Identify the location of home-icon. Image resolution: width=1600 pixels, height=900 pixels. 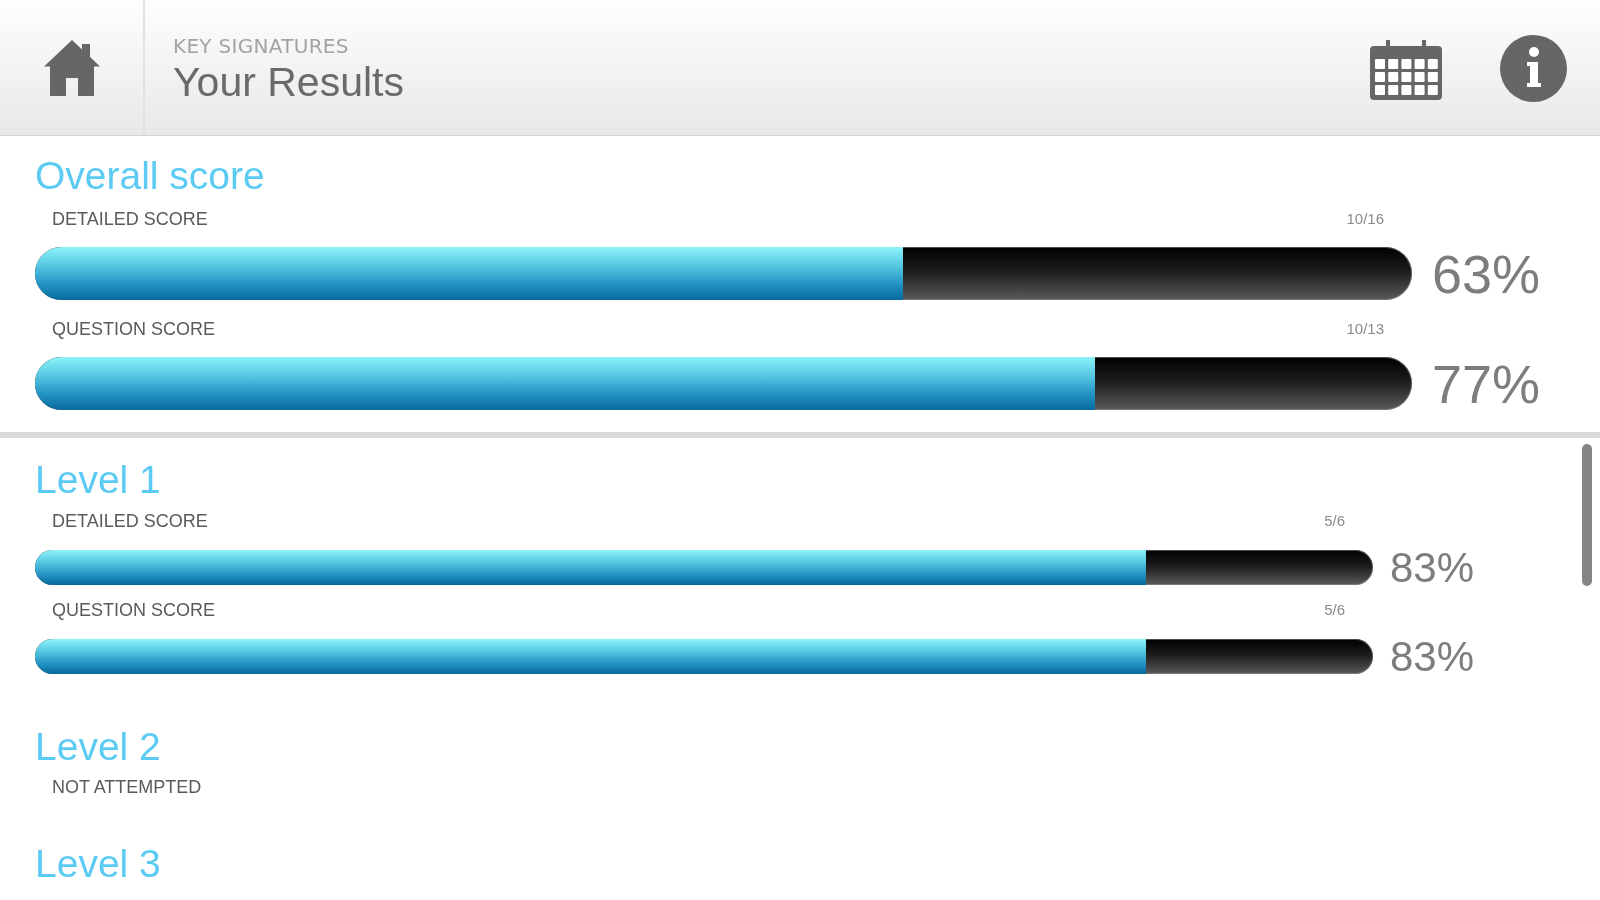
(71, 67).